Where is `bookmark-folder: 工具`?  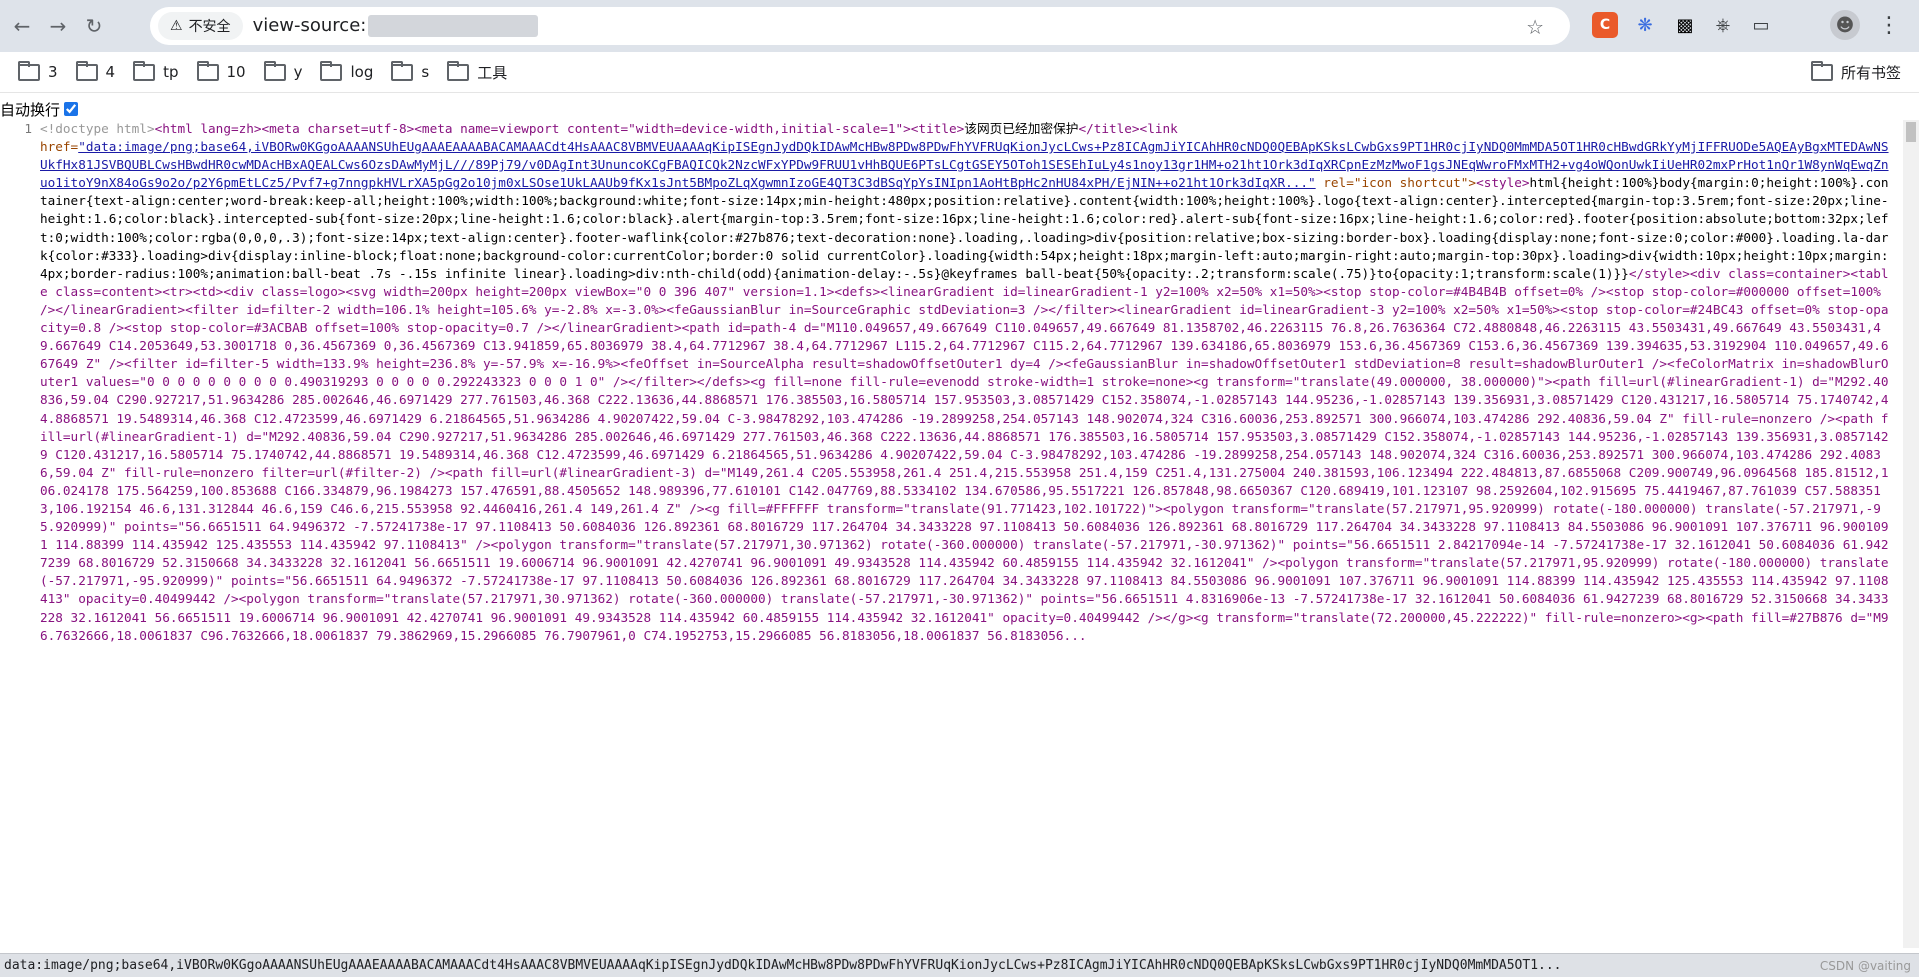
bookmark-folder: 工具 is located at coordinates (477, 71).